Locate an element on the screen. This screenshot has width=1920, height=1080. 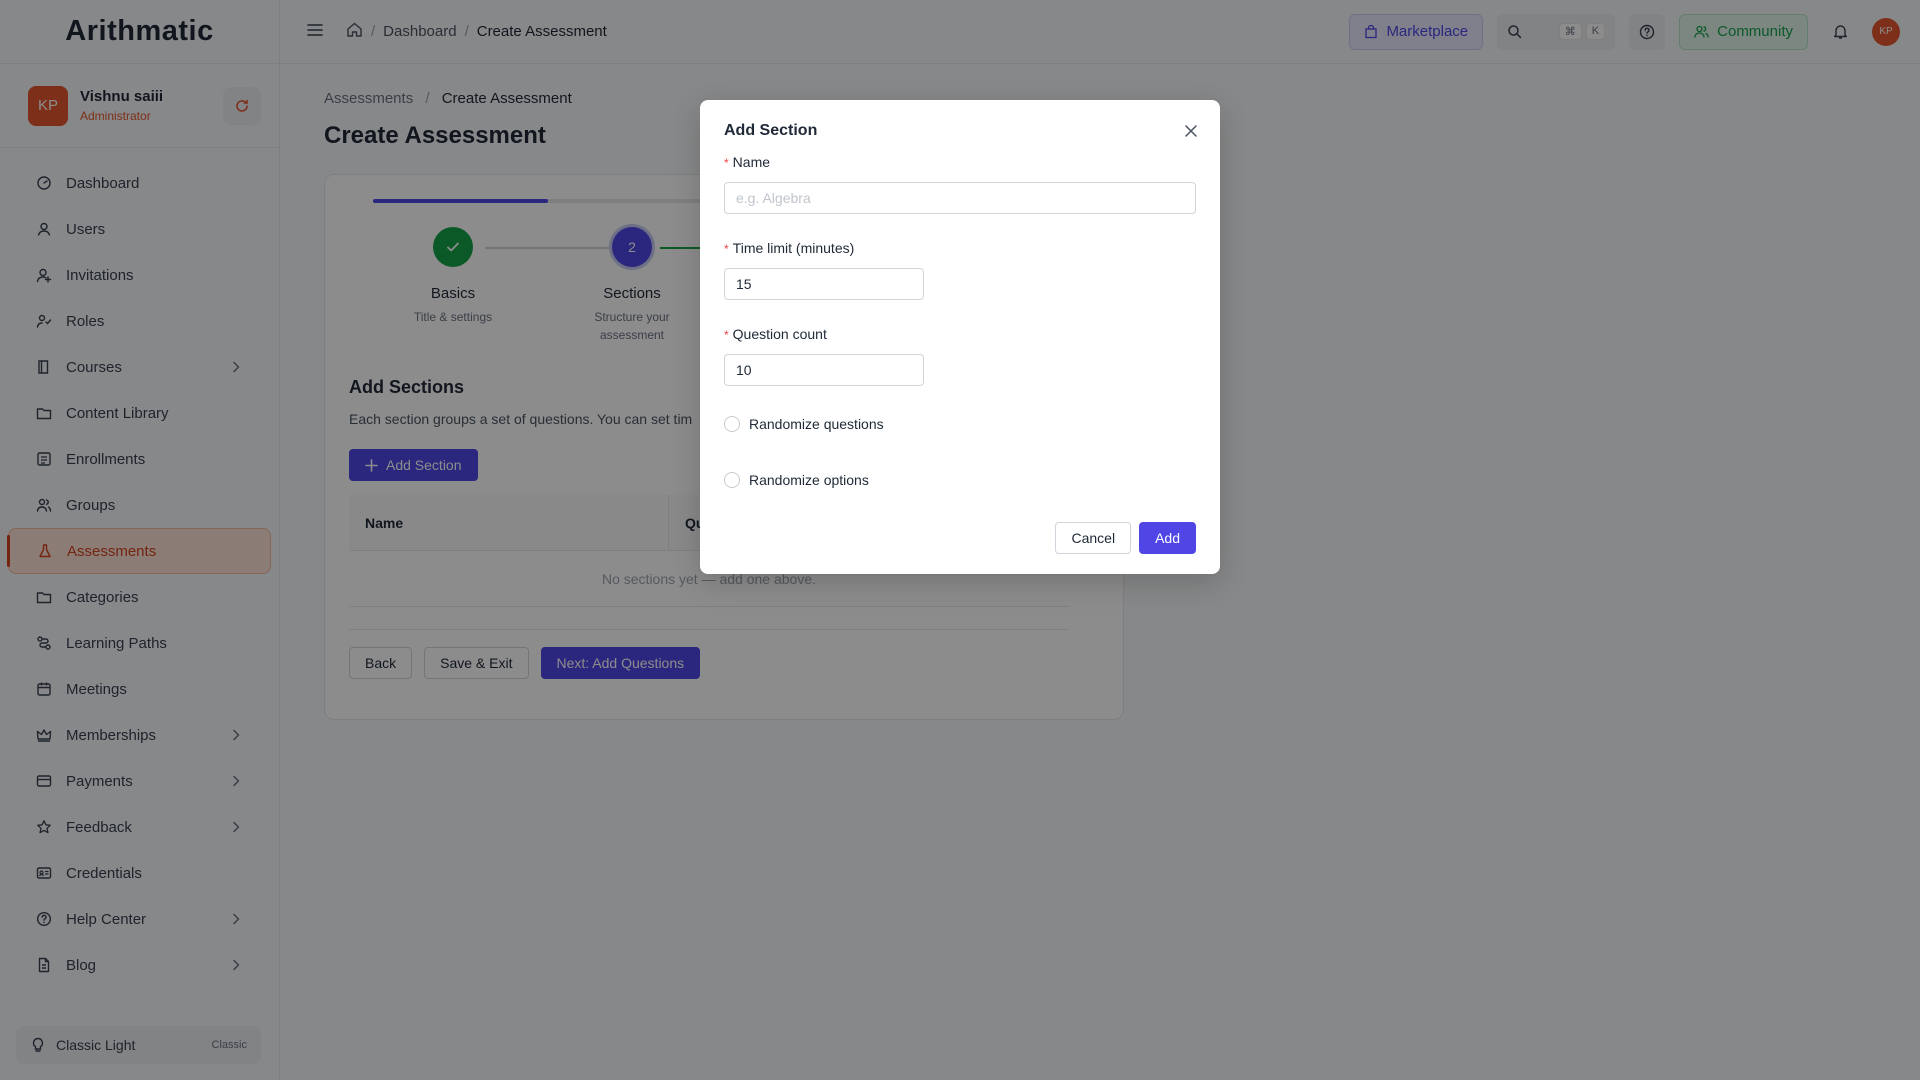
time-limit-input is located at coordinates (824, 284).